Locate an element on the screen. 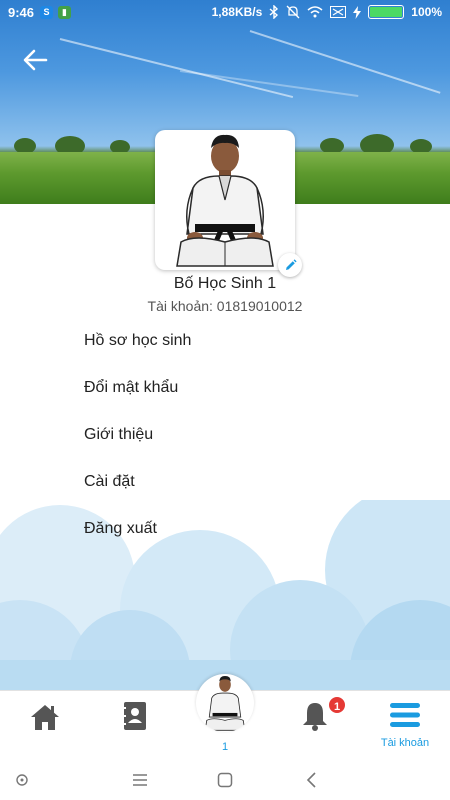  home-square-icon is located at coordinates (225, 780).